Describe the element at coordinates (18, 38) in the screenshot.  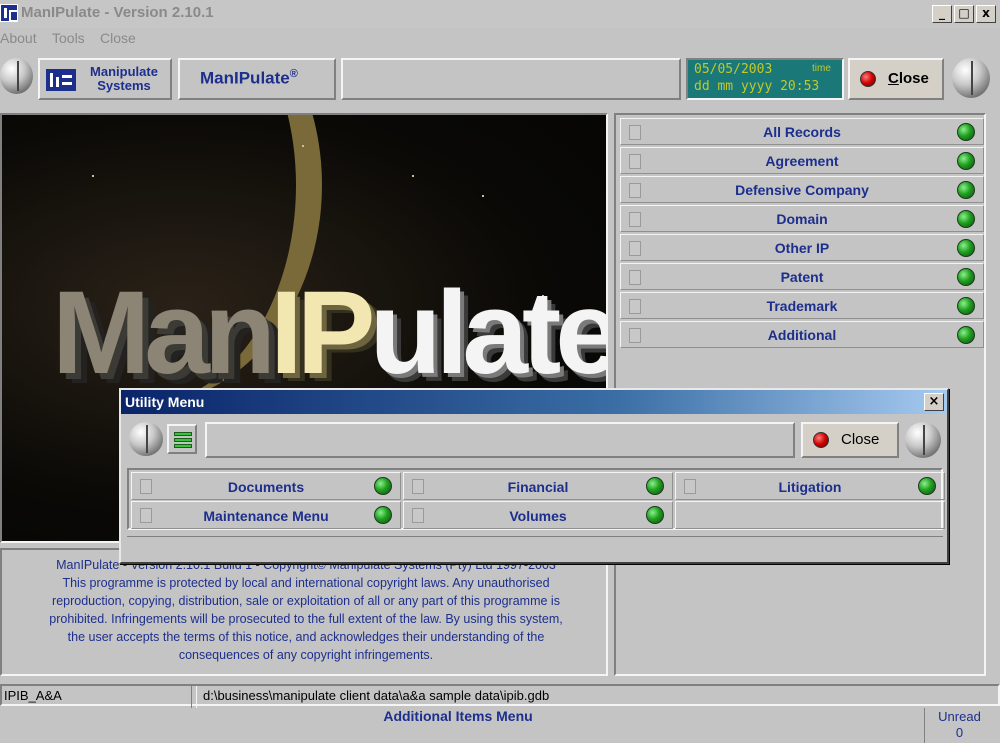
I see `menu-about: About` at that location.